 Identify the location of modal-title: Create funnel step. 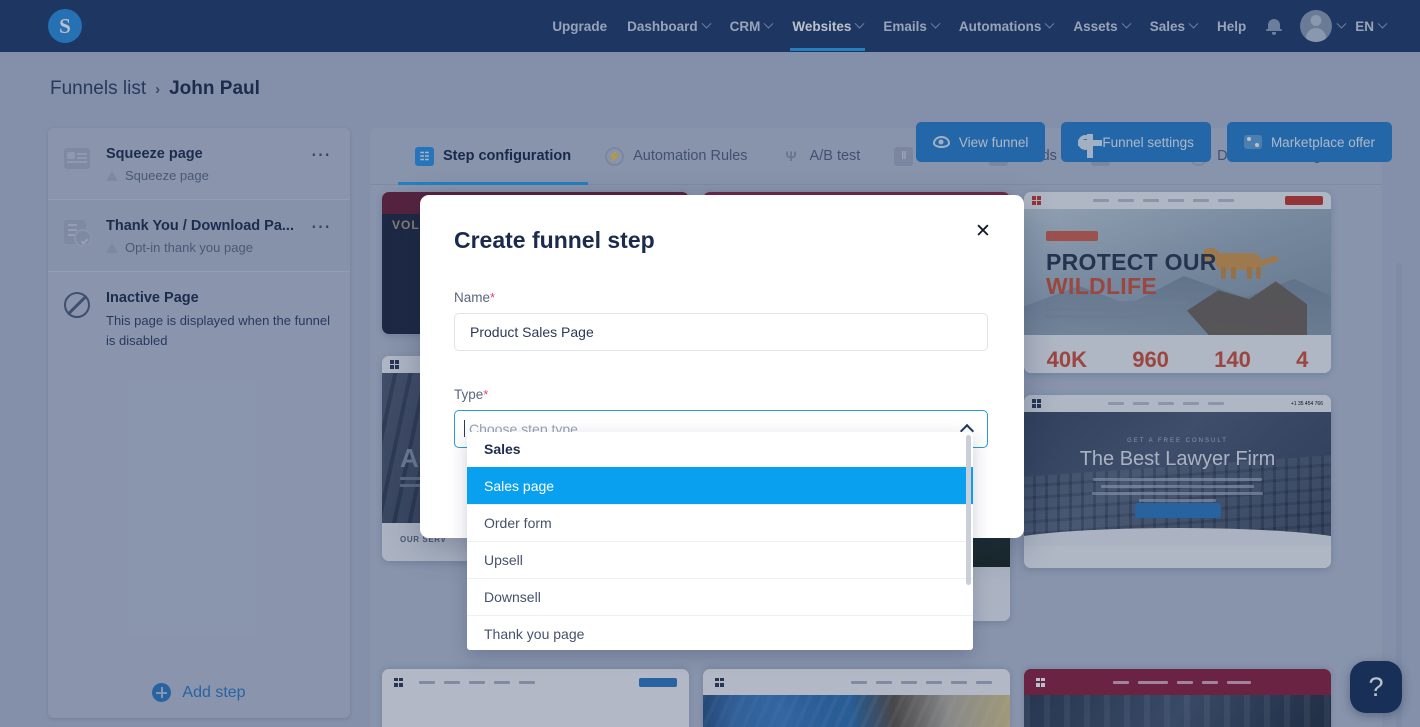
(554, 240).